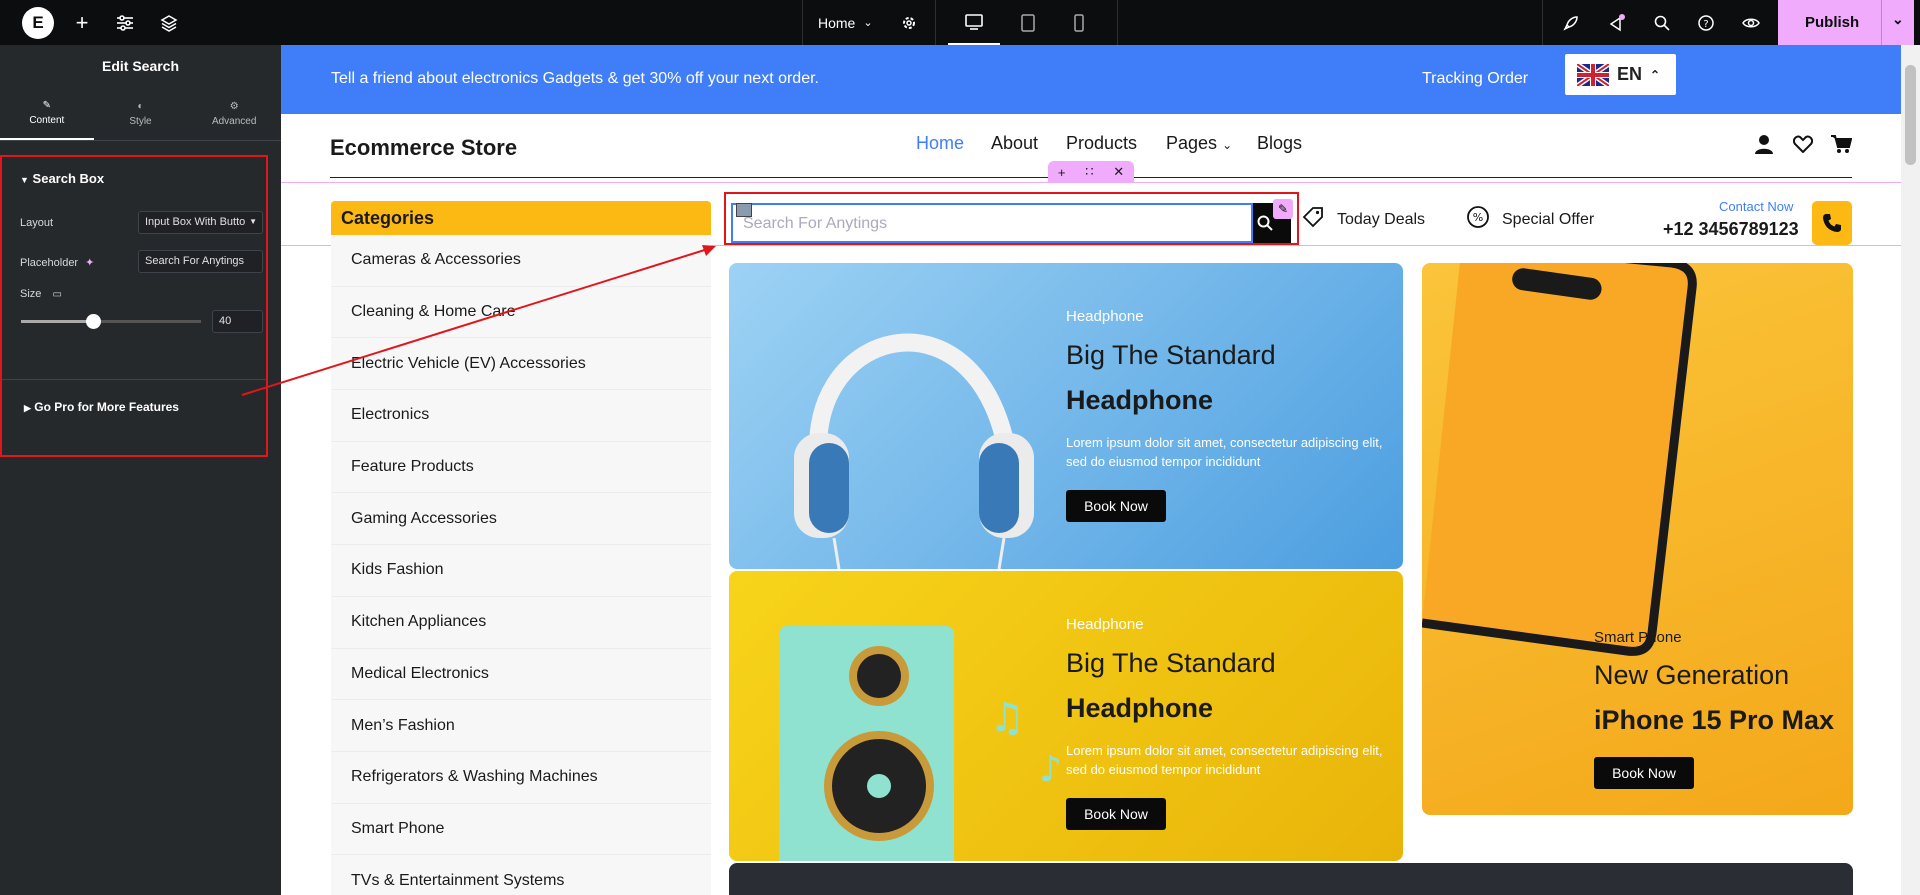  Describe the element at coordinates (974, 22) in the screenshot. I see `desktop-view-icon` at that location.